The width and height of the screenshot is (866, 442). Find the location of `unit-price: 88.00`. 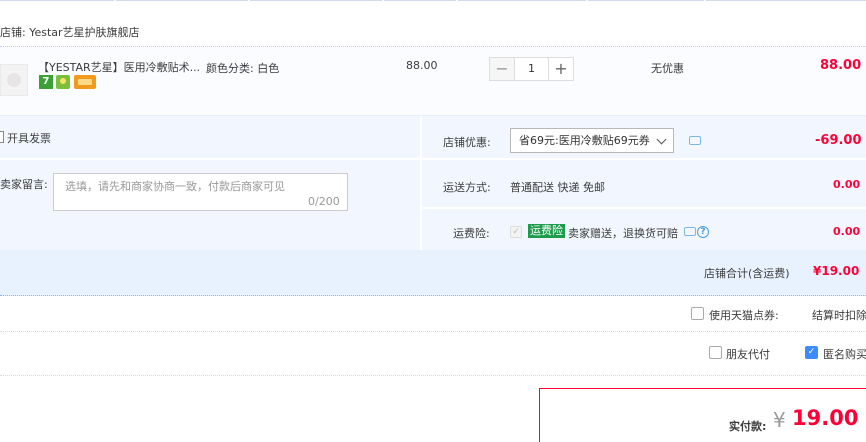

unit-price: 88.00 is located at coordinates (422, 65).